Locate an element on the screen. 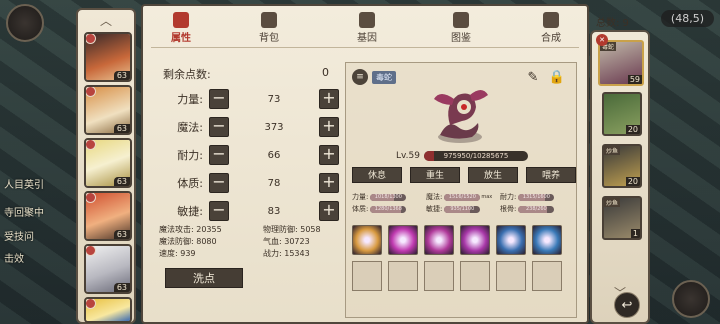 The image size is (720, 324). tab-attributes: 属性 is located at coordinates (181, 29).